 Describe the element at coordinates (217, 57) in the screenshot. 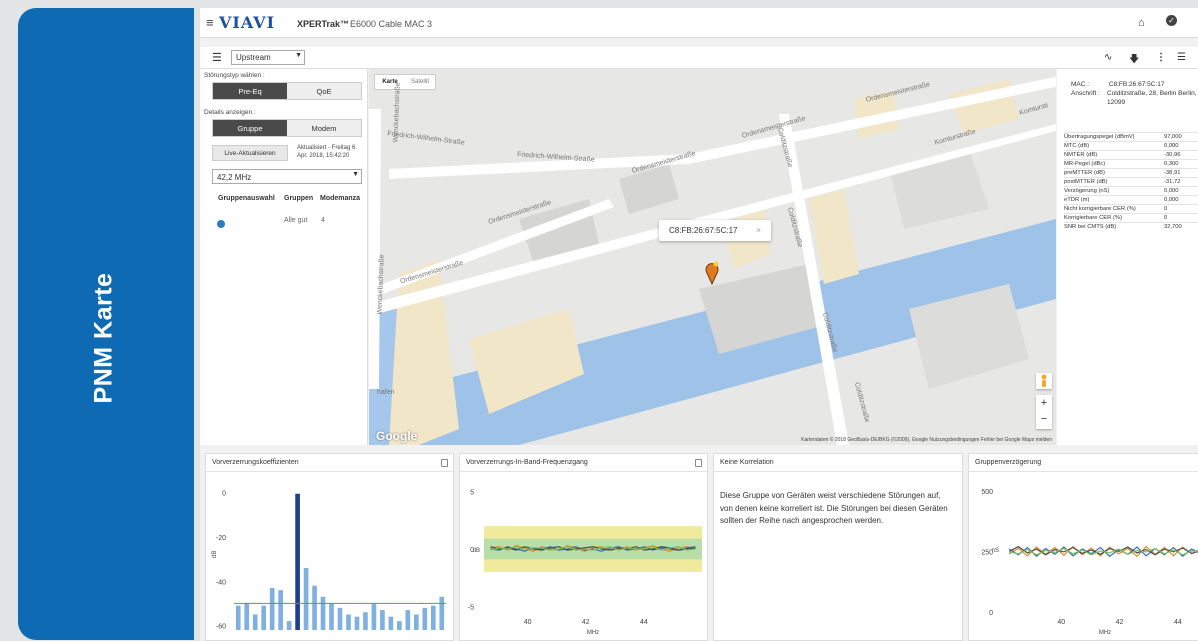

I see `hamburger-icon: ☰` at that location.